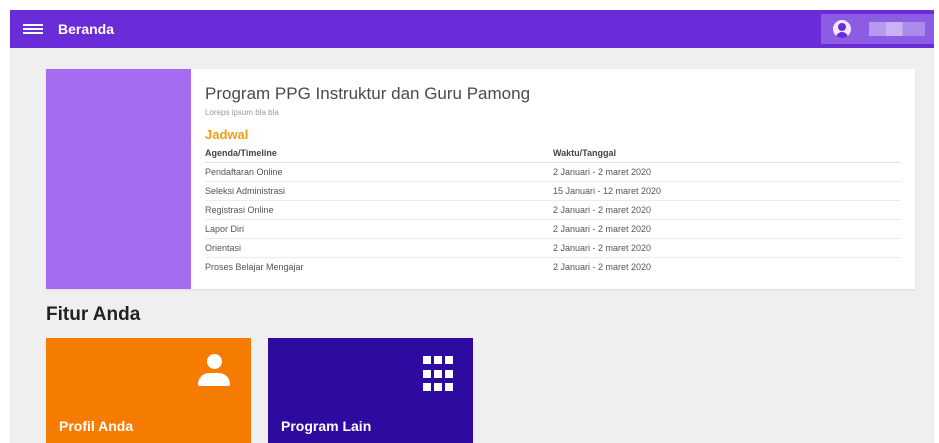 The height and width of the screenshot is (443, 939). Describe the element at coordinates (379, 172) in the screenshot. I see `agenda-cell: Pendaftaran Online` at that location.